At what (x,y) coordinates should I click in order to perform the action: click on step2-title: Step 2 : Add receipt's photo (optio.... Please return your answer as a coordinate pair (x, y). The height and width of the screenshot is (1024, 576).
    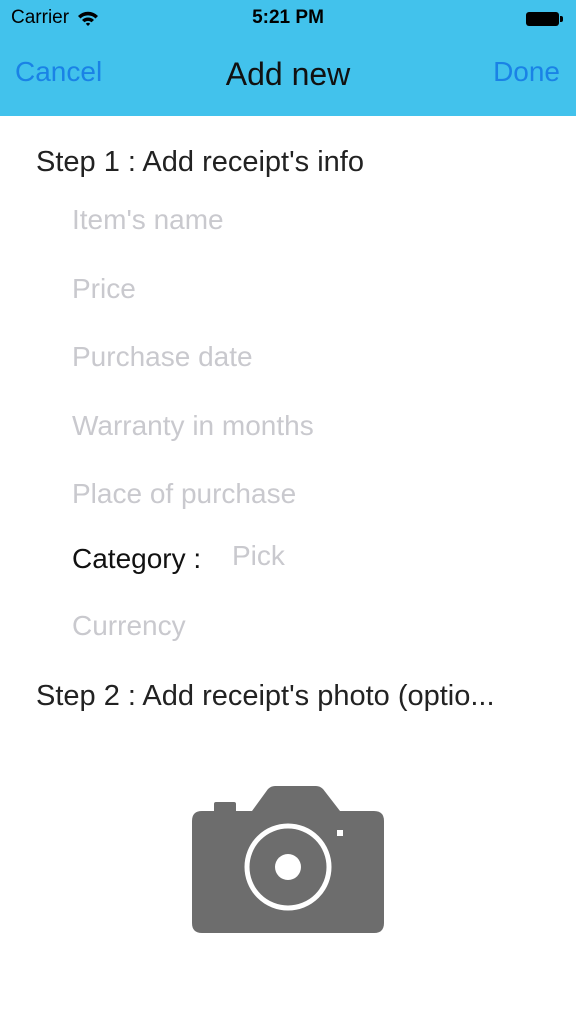
    Looking at the image, I should click on (265, 696).